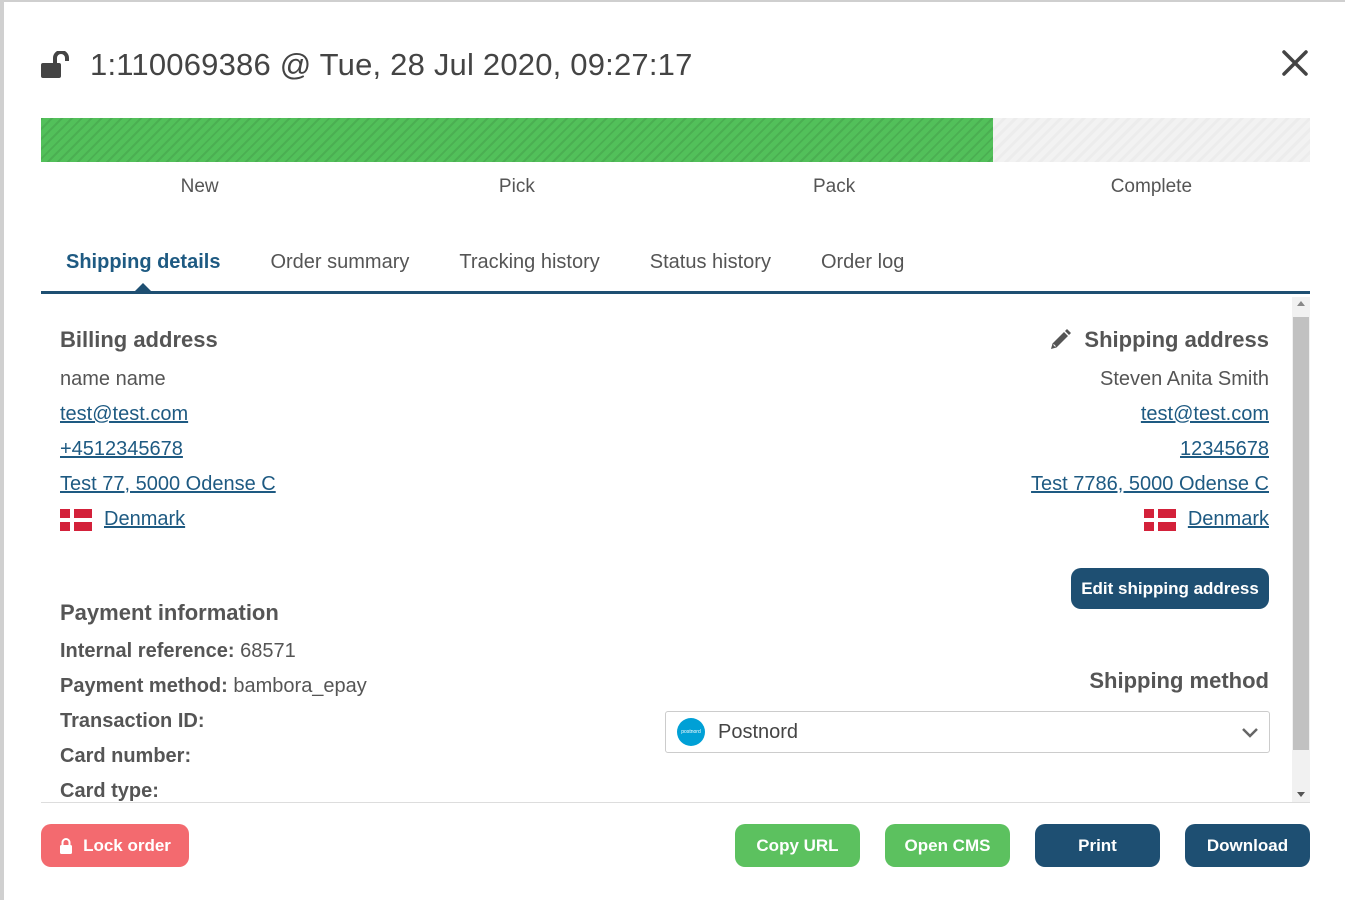  I want to click on payment-method-row: Payment method: bambora_epay, so click(213, 686).